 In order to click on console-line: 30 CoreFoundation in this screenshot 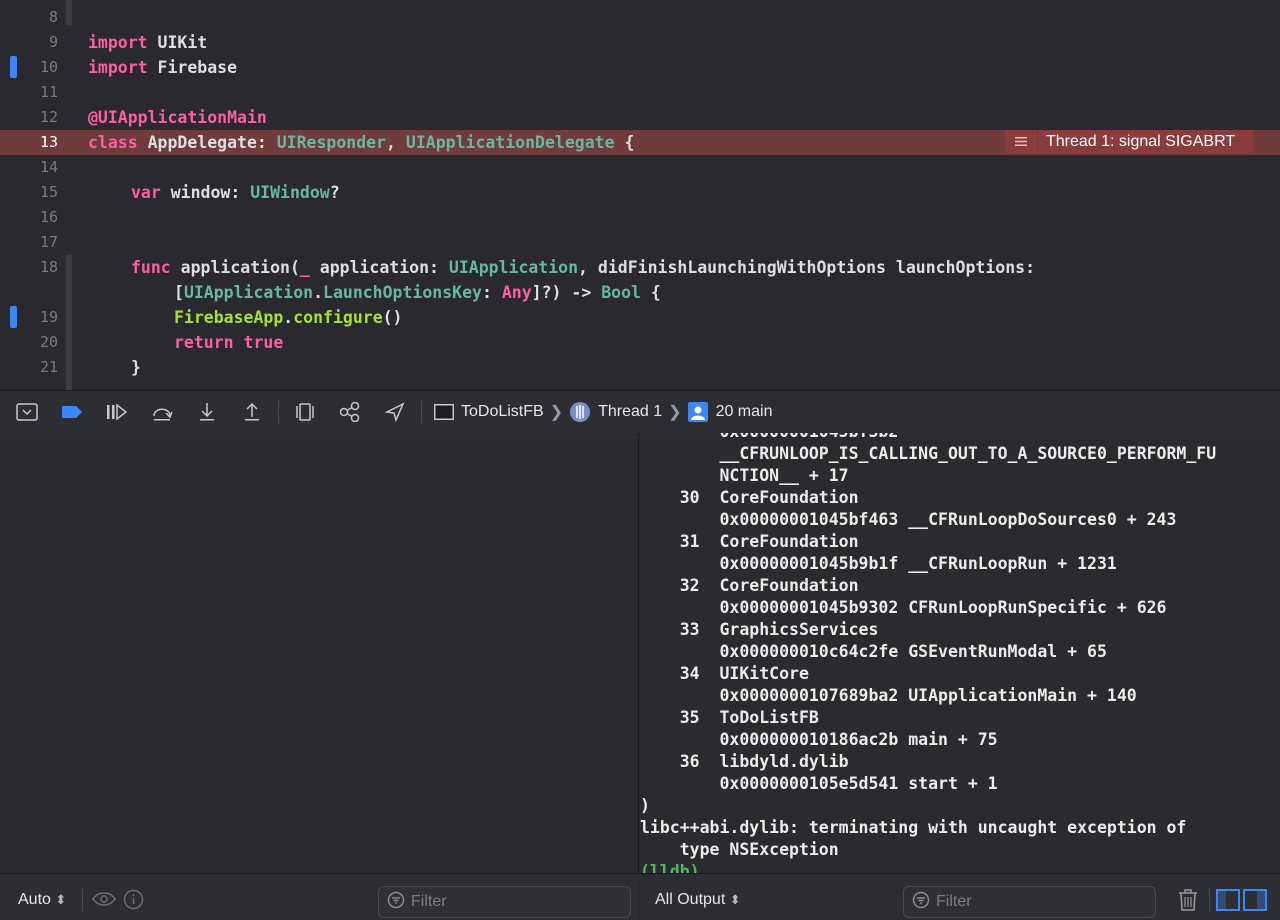, I will do `click(749, 497)`.